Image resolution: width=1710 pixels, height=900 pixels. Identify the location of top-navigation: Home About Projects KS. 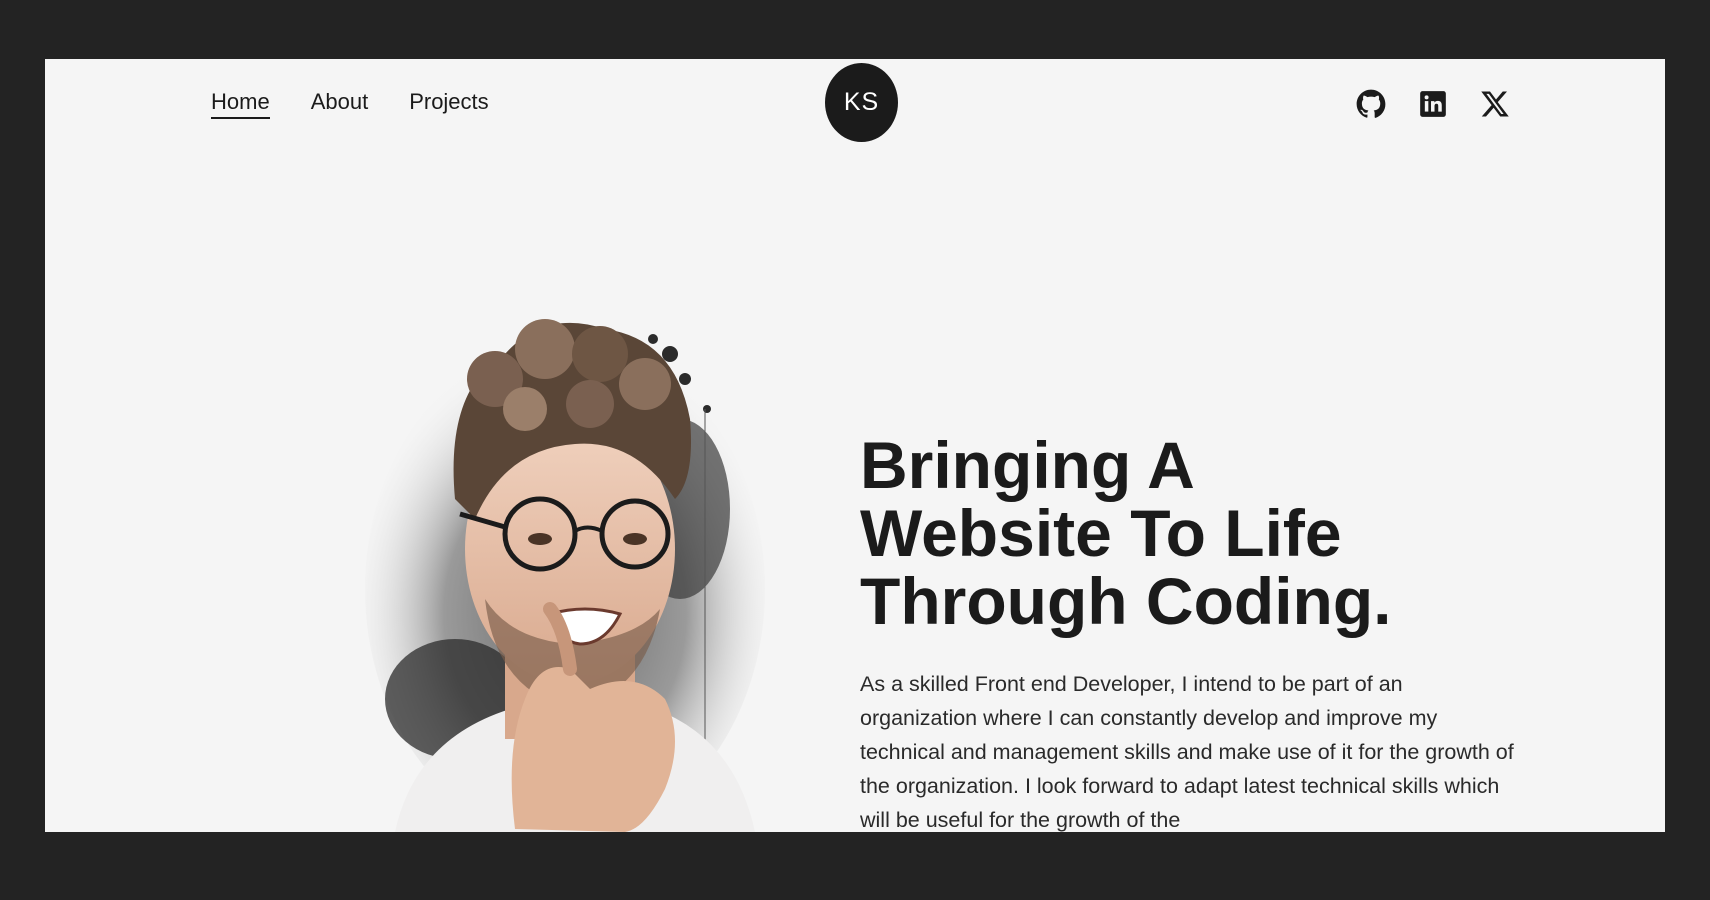
(855, 104).